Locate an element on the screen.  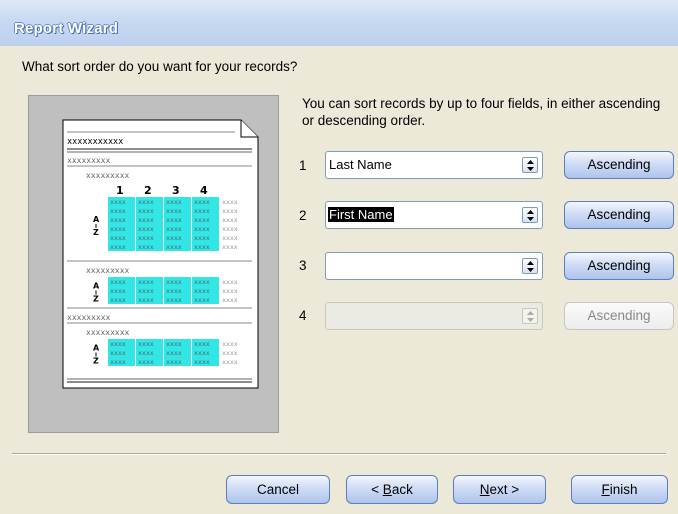
sort-field-4-dropdown-icon is located at coordinates (530, 316).